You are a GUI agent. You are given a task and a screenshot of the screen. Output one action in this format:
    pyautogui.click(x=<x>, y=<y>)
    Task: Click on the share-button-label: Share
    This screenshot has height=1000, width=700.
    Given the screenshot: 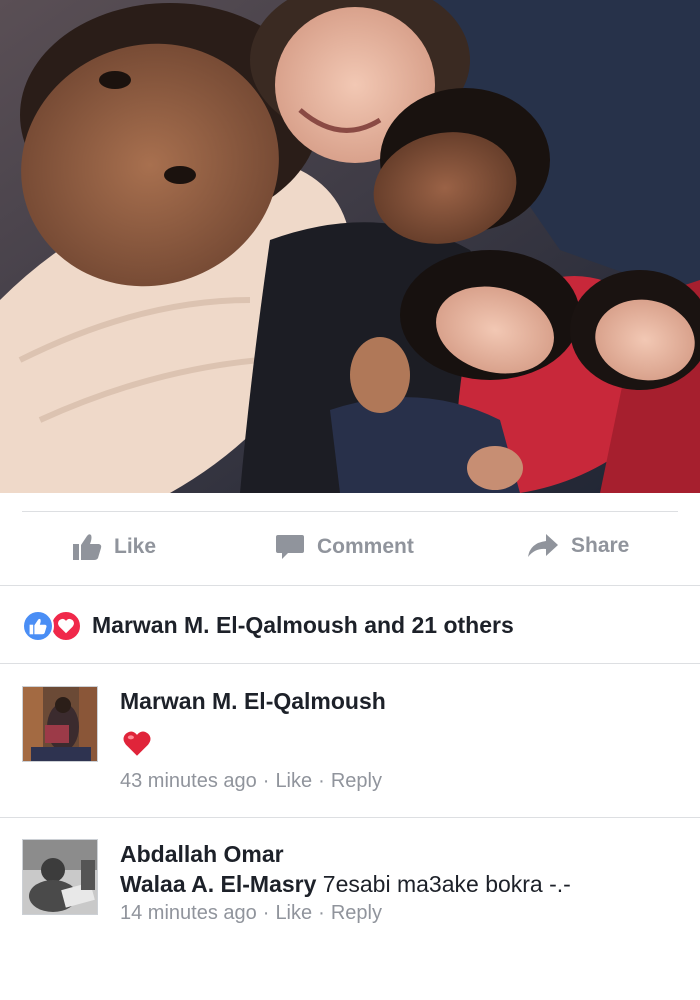 What is the action you would take?
    pyautogui.click(x=600, y=545)
    